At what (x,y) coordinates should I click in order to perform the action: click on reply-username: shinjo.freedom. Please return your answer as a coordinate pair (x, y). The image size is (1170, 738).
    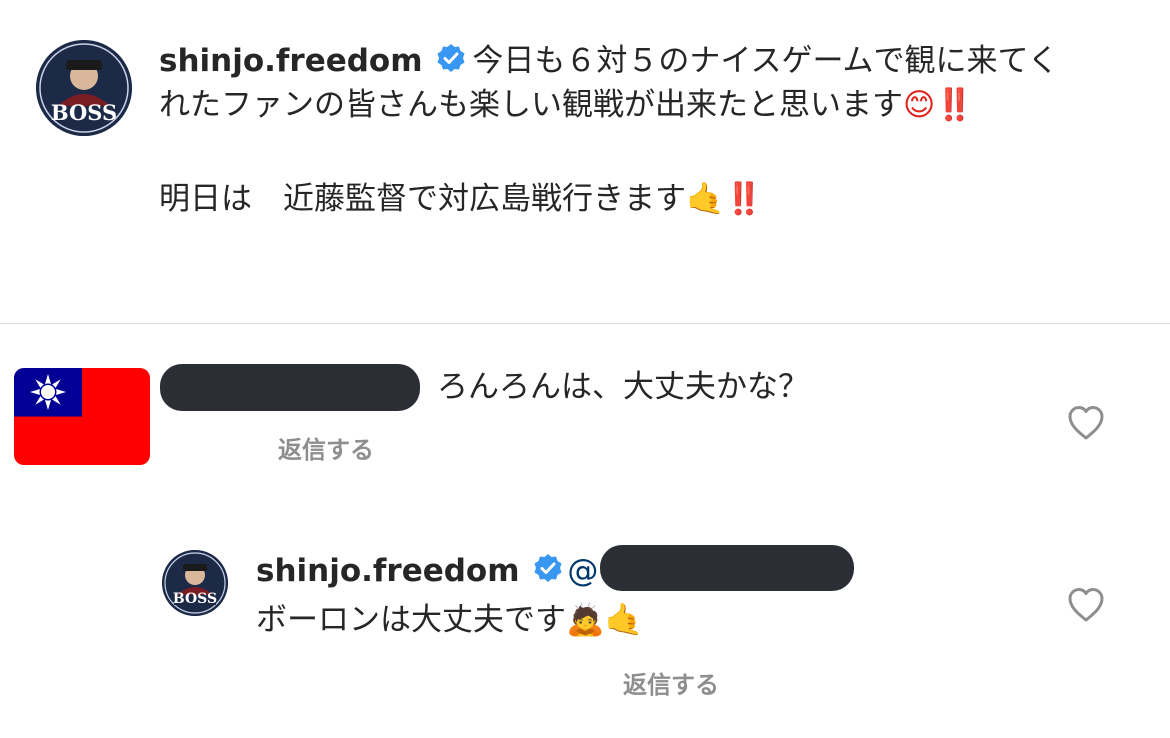
    Looking at the image, I should click on (388, 571).